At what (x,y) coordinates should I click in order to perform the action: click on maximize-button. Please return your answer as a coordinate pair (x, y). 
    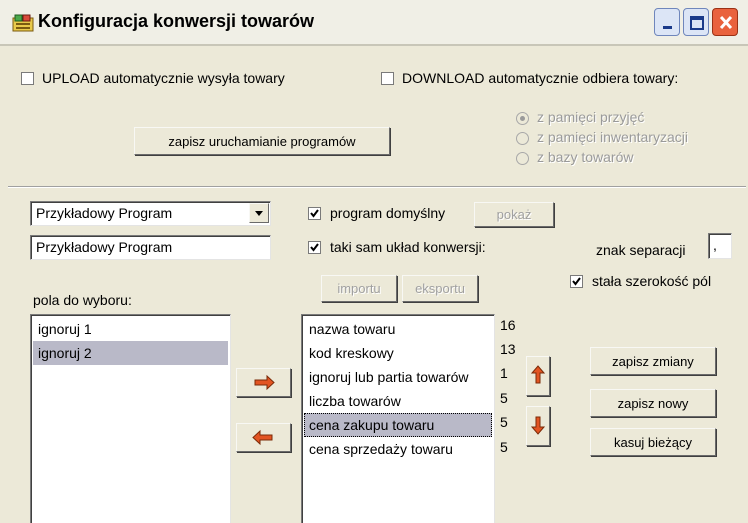
    Looking at the image, I should click on (696, 22).